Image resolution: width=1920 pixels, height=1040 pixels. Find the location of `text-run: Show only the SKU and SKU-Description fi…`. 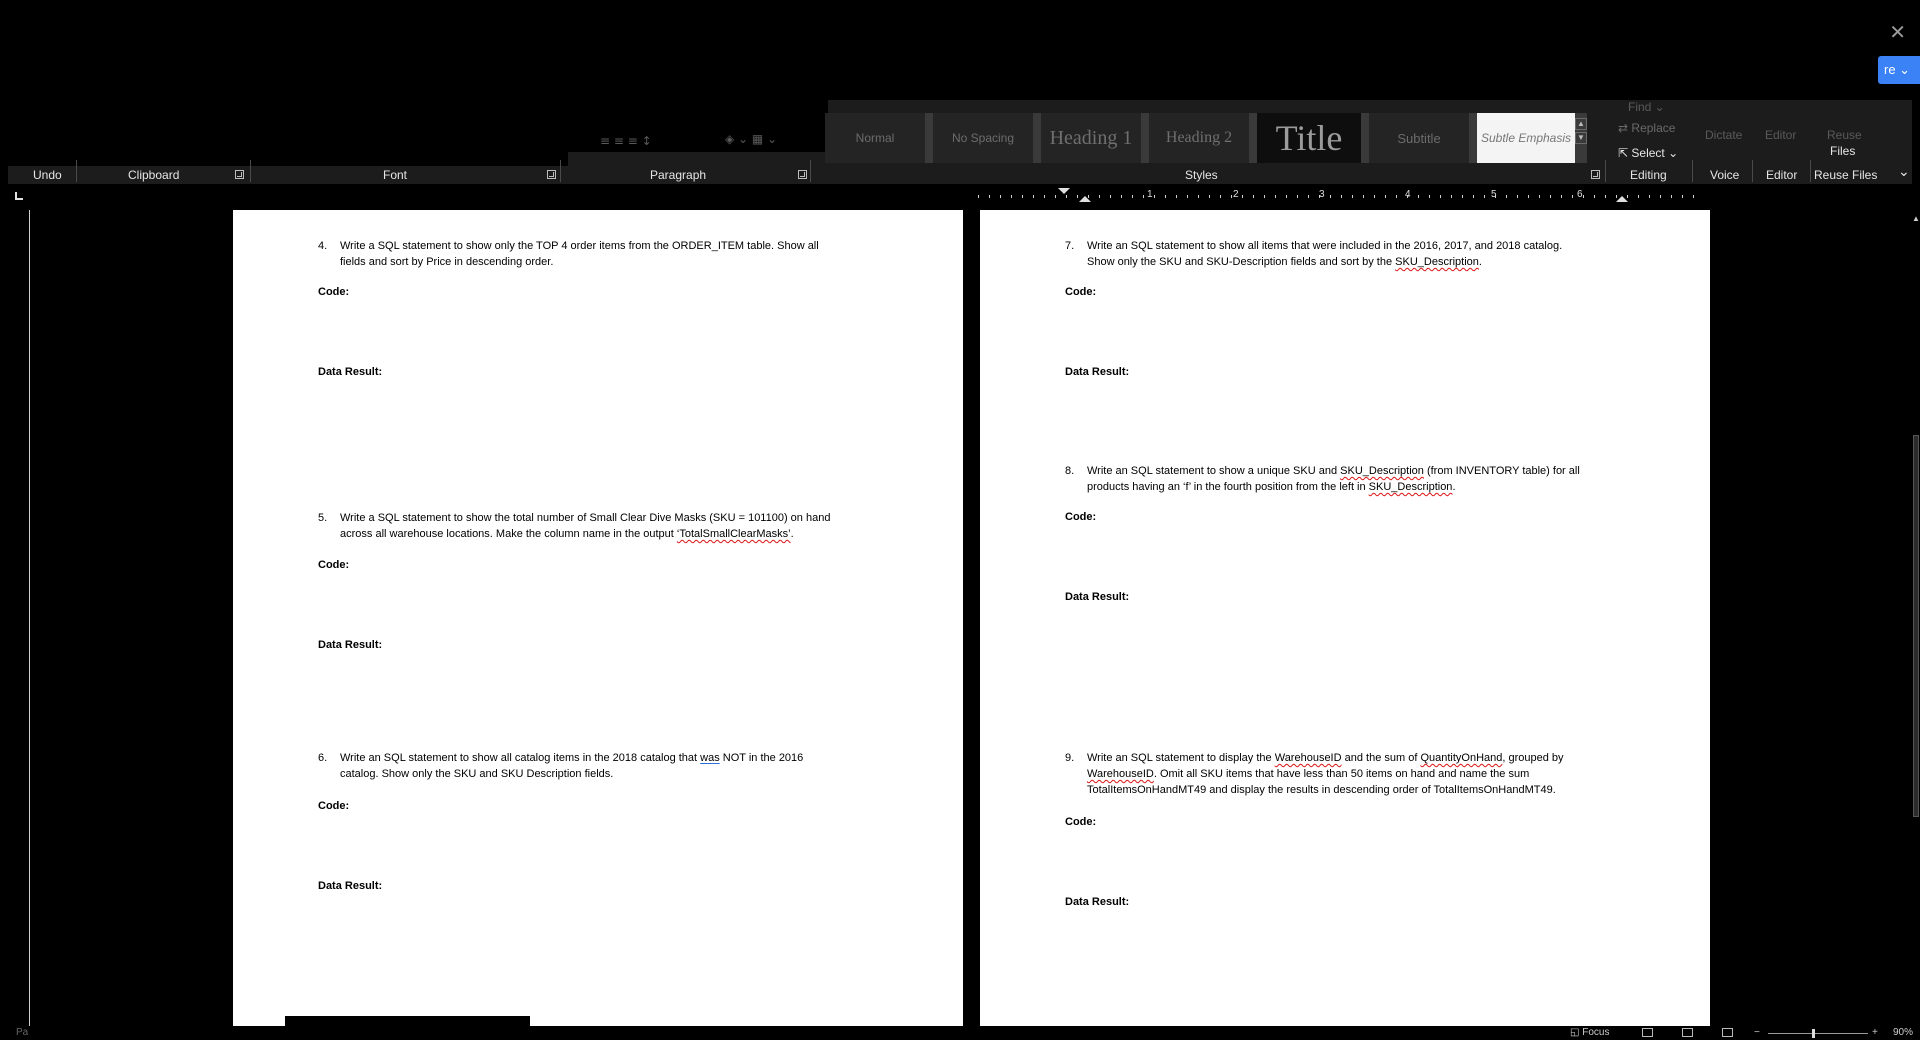

text-run: Show only the SKU and SKU-Description fi… is located at coordinates (1241, 262).